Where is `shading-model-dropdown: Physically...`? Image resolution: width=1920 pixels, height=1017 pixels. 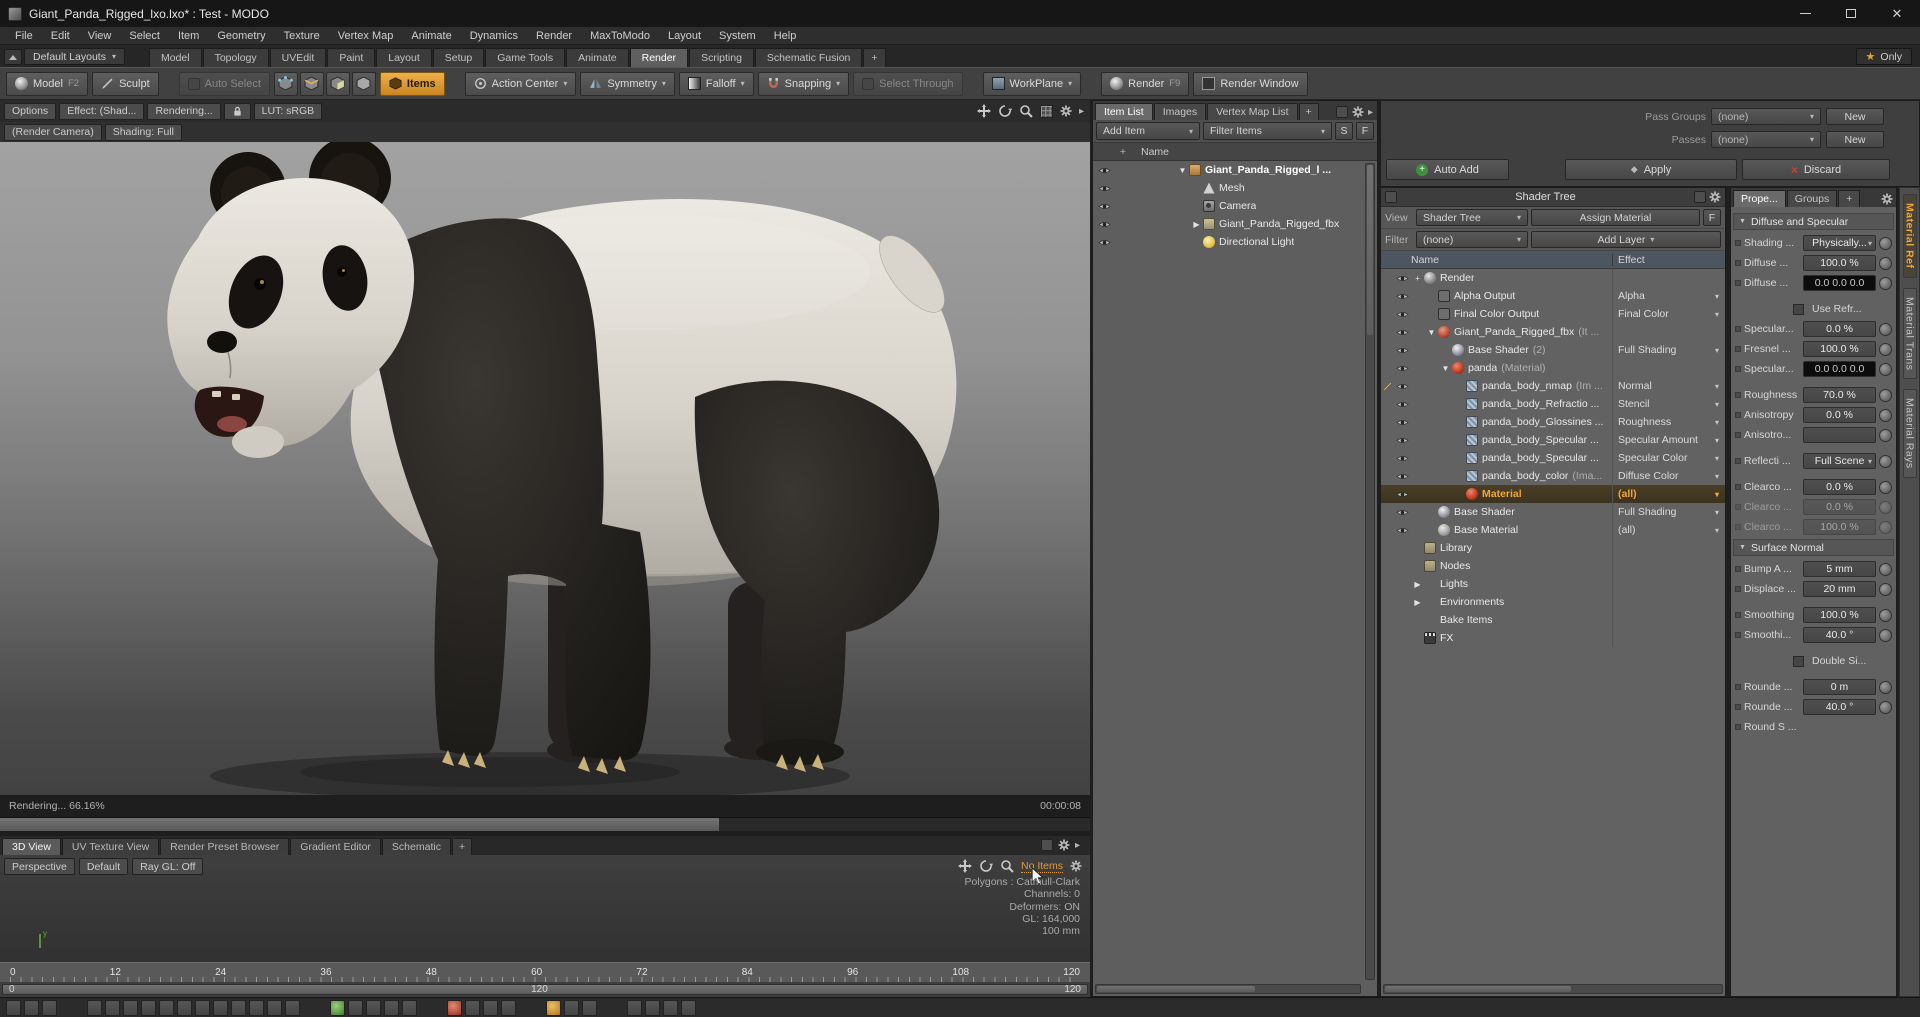 shading-model-dropdown: Physically... is located at coordinates (1839, 243).